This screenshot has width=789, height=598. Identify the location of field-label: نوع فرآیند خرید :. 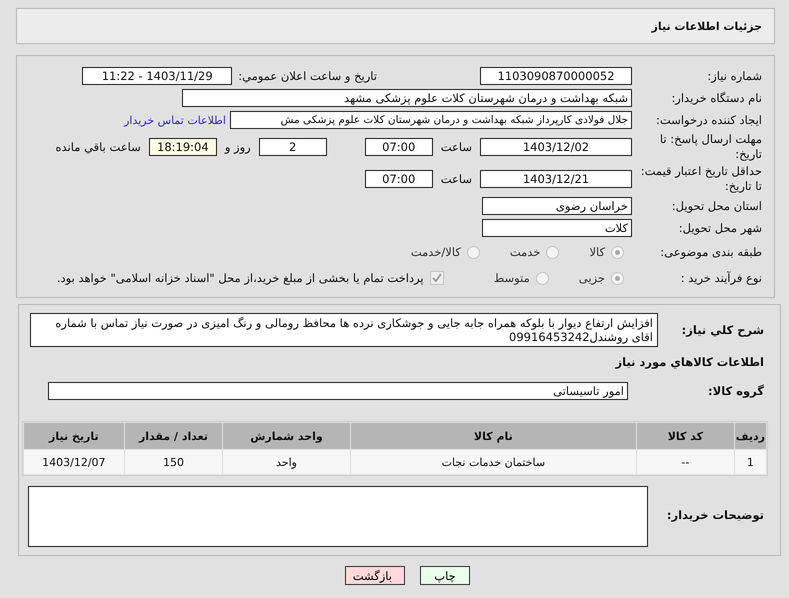
(721, 278).